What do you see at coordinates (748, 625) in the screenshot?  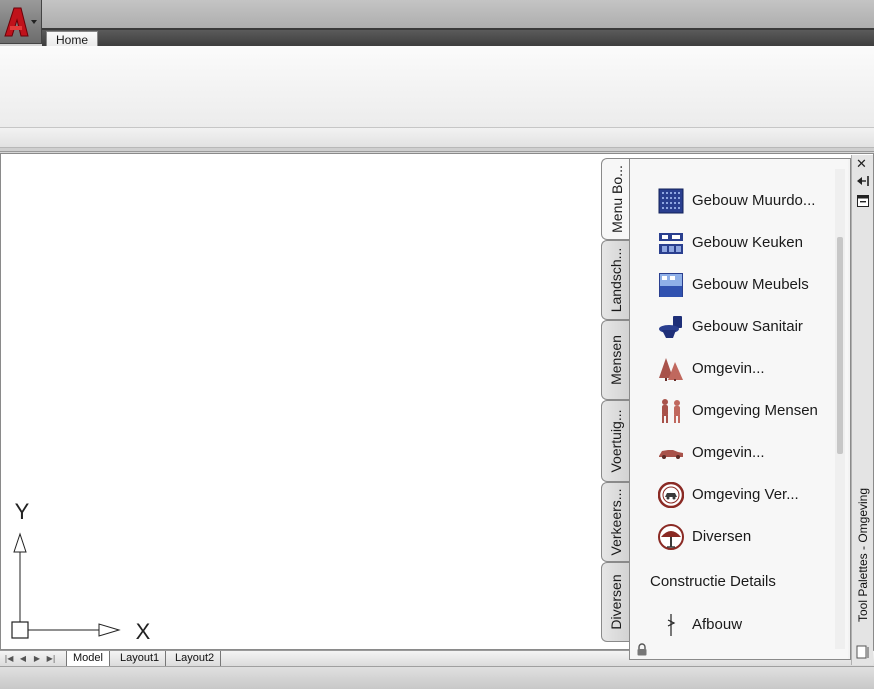 I see `tool-afbouw: Afbouw` at bounding box center [748, 625].